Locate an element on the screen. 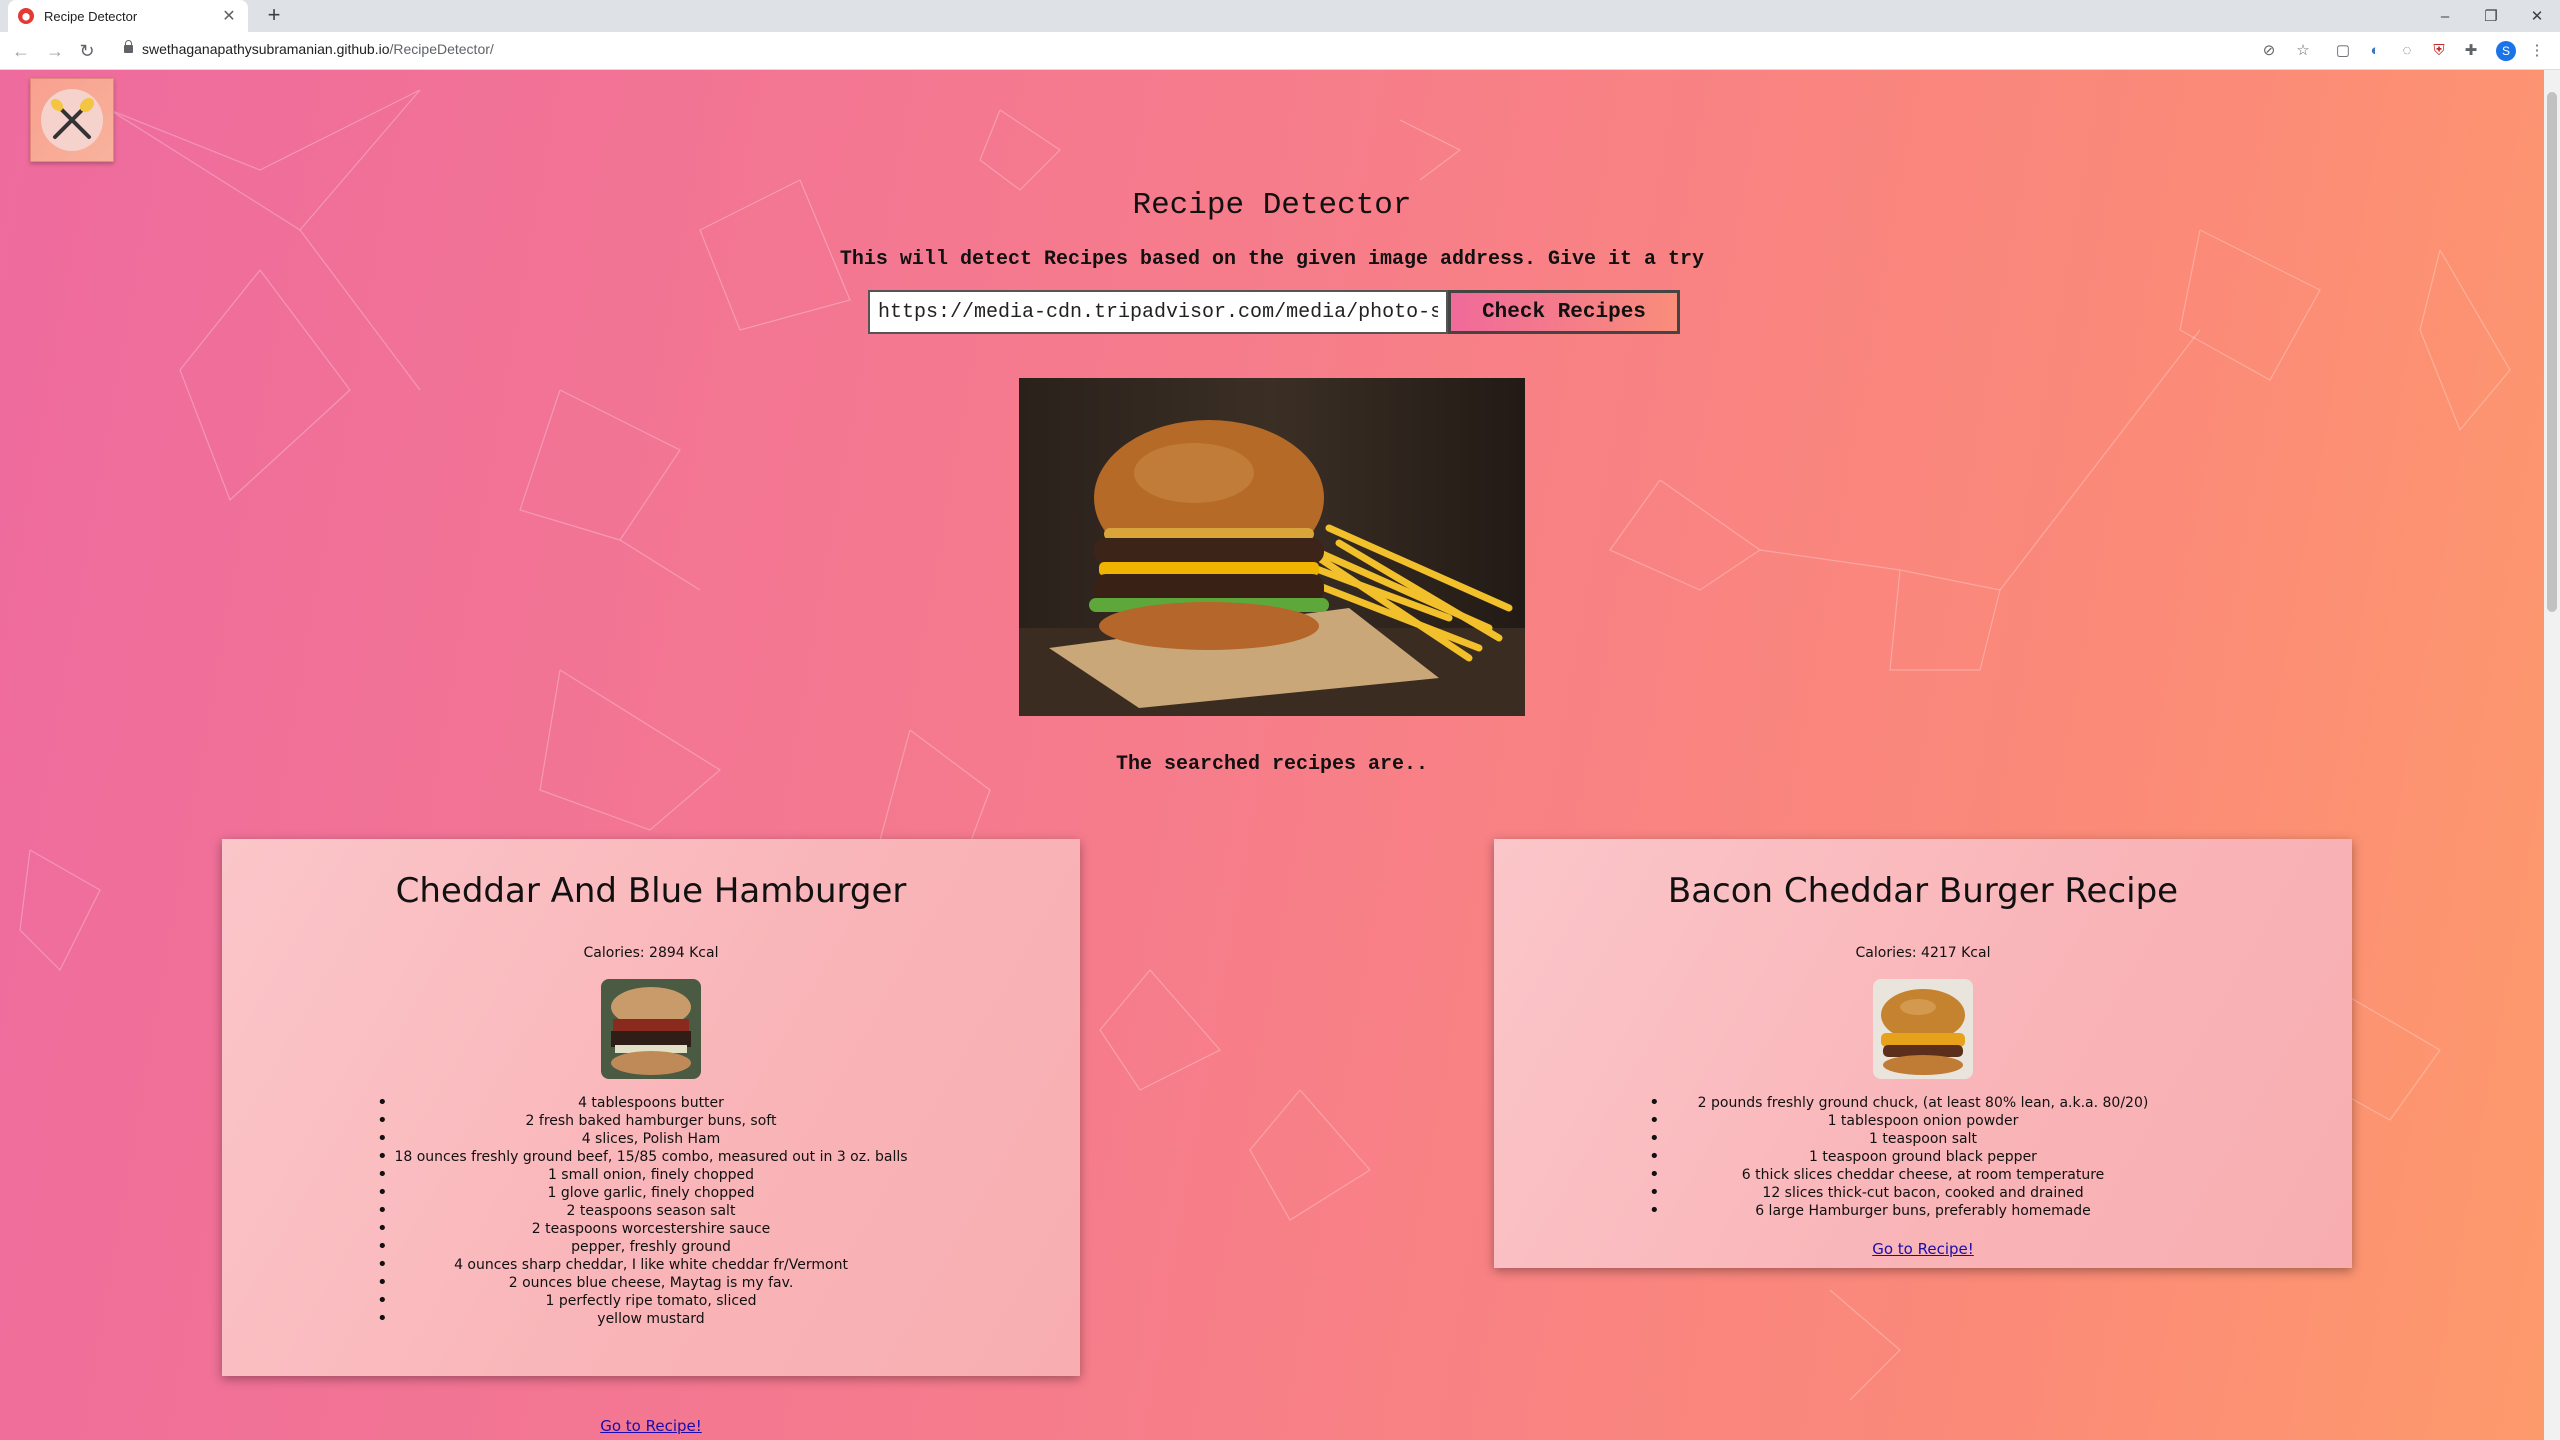 The width and height of the screenshot is (2560, 1440). ingredient-item: 4 tablespoons butter is located at coordinates (651, 1103).